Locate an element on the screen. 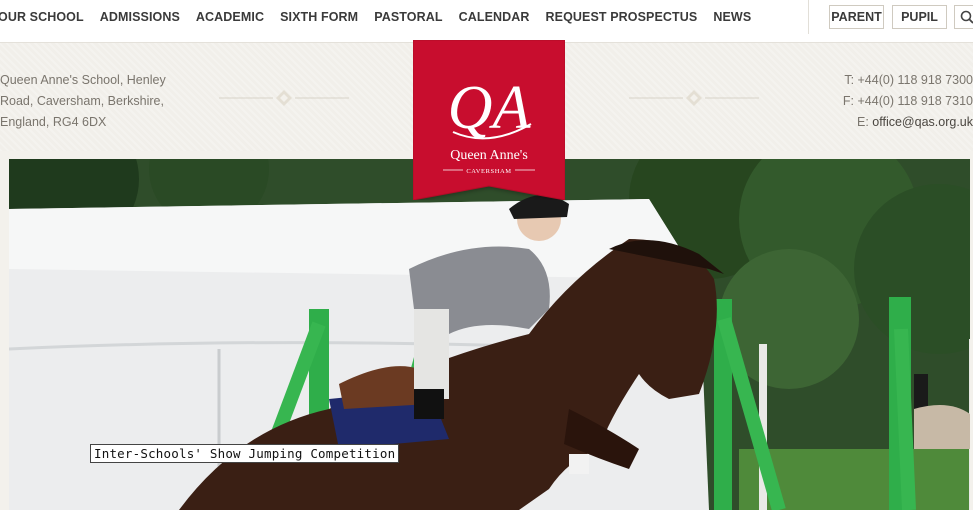 This screenshot has height=510, width=973. address-line-1: Queen Anne's School, Henley is located at coordinates (83, 80).